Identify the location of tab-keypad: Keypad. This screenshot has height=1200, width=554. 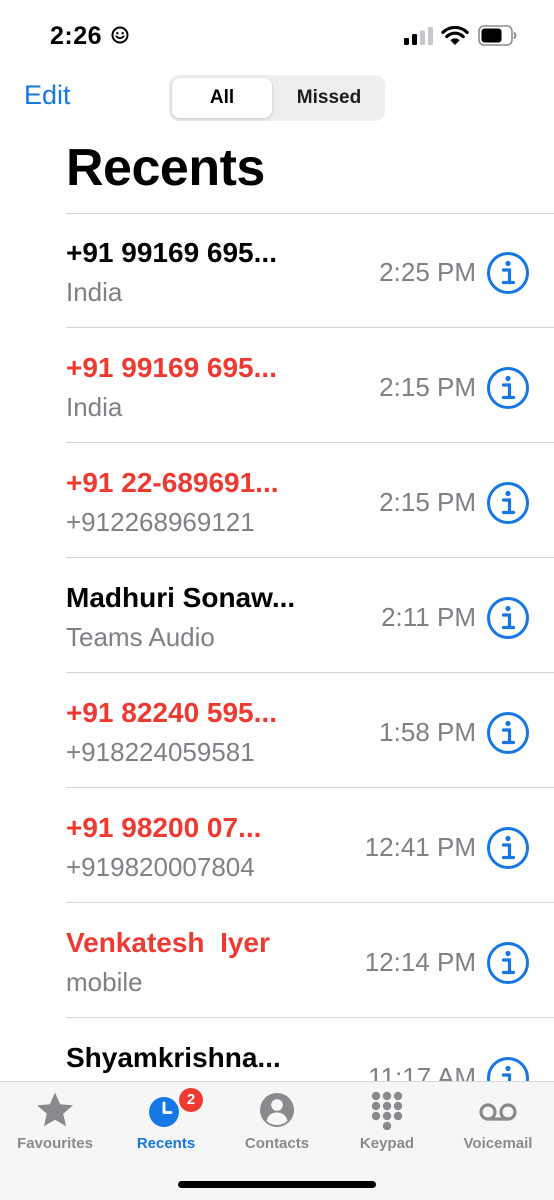
(387, 1125).